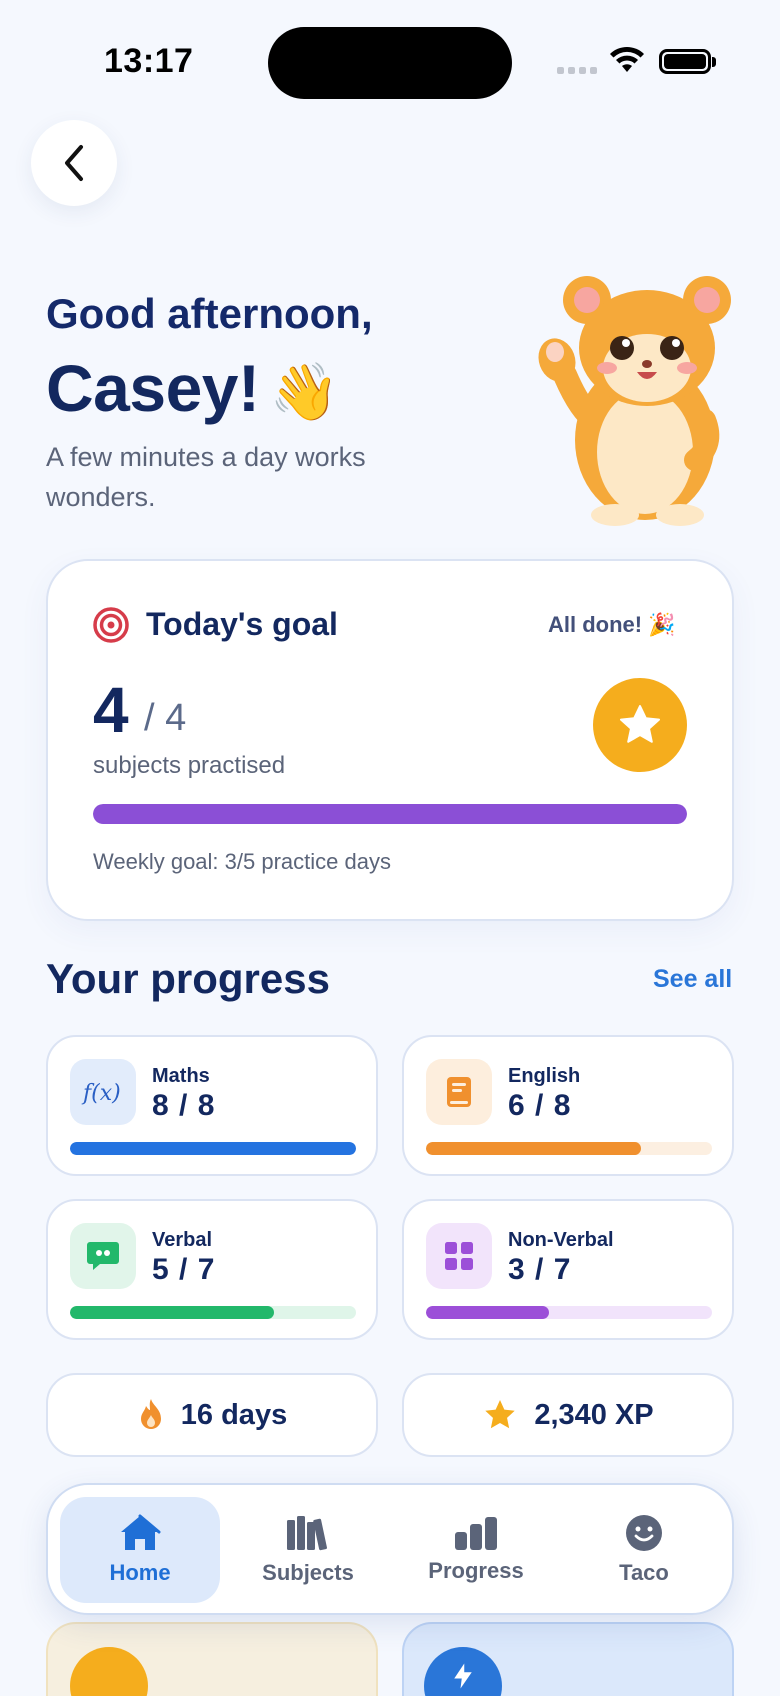  I want to click on subject-score: 6 / 8, so click(540, 1105).